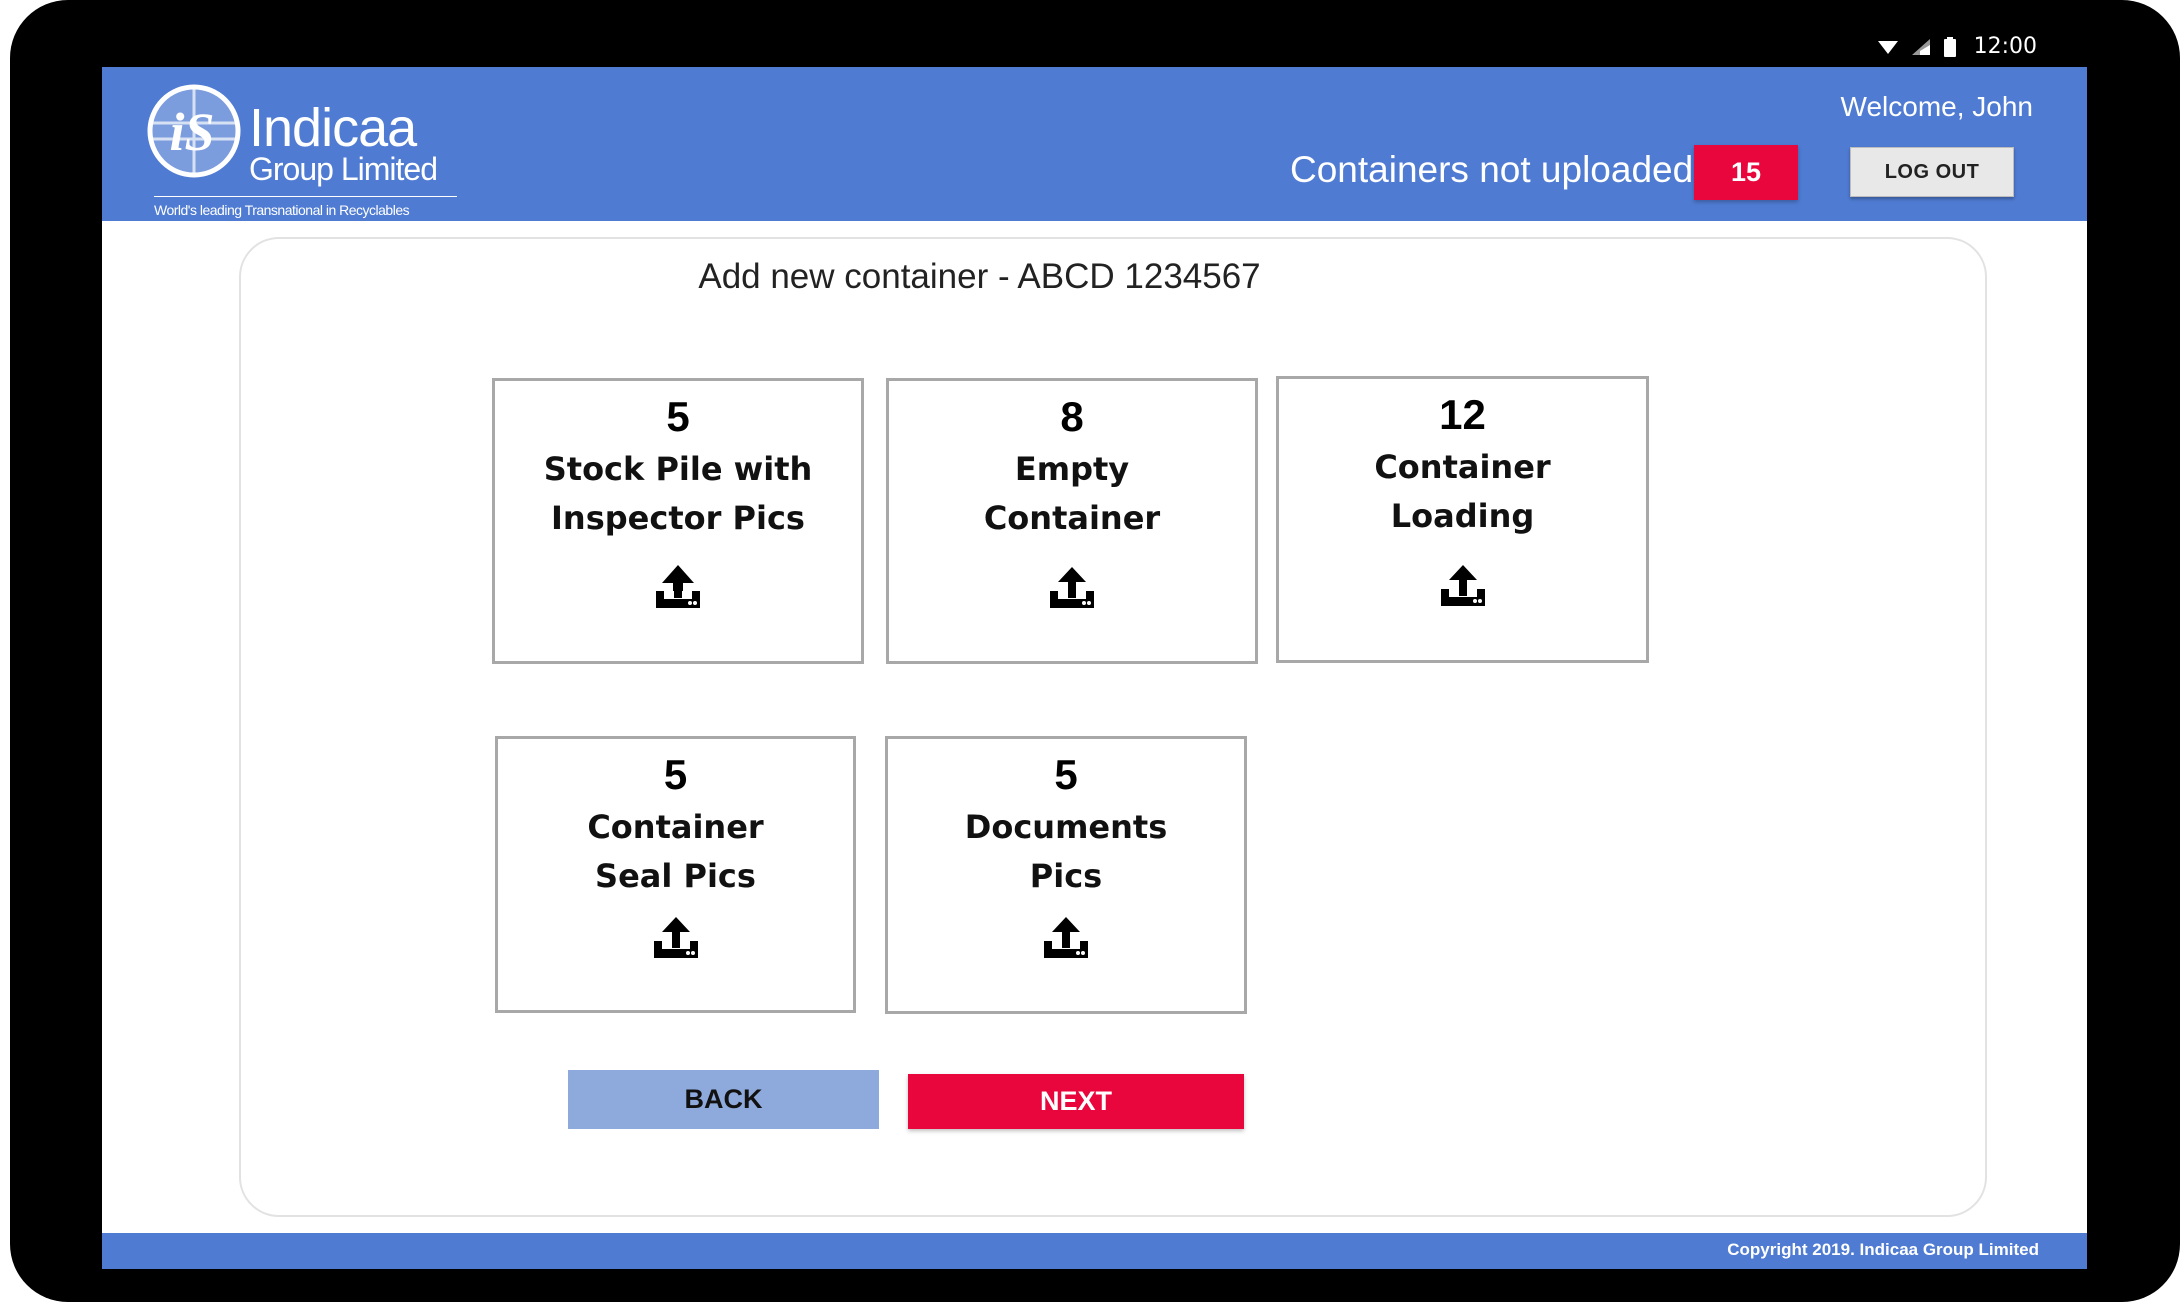 The width and height of the screenshot is (2182, 1302). I want to click on tile-count: 12, so click(1462, 414).